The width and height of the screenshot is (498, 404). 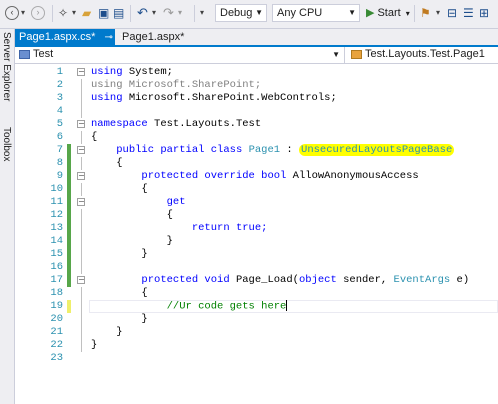 What do you see at coordinates (118, 13) in the screenshot?
I see `save-all-icon: ▤` at bounding box center [118, 13].